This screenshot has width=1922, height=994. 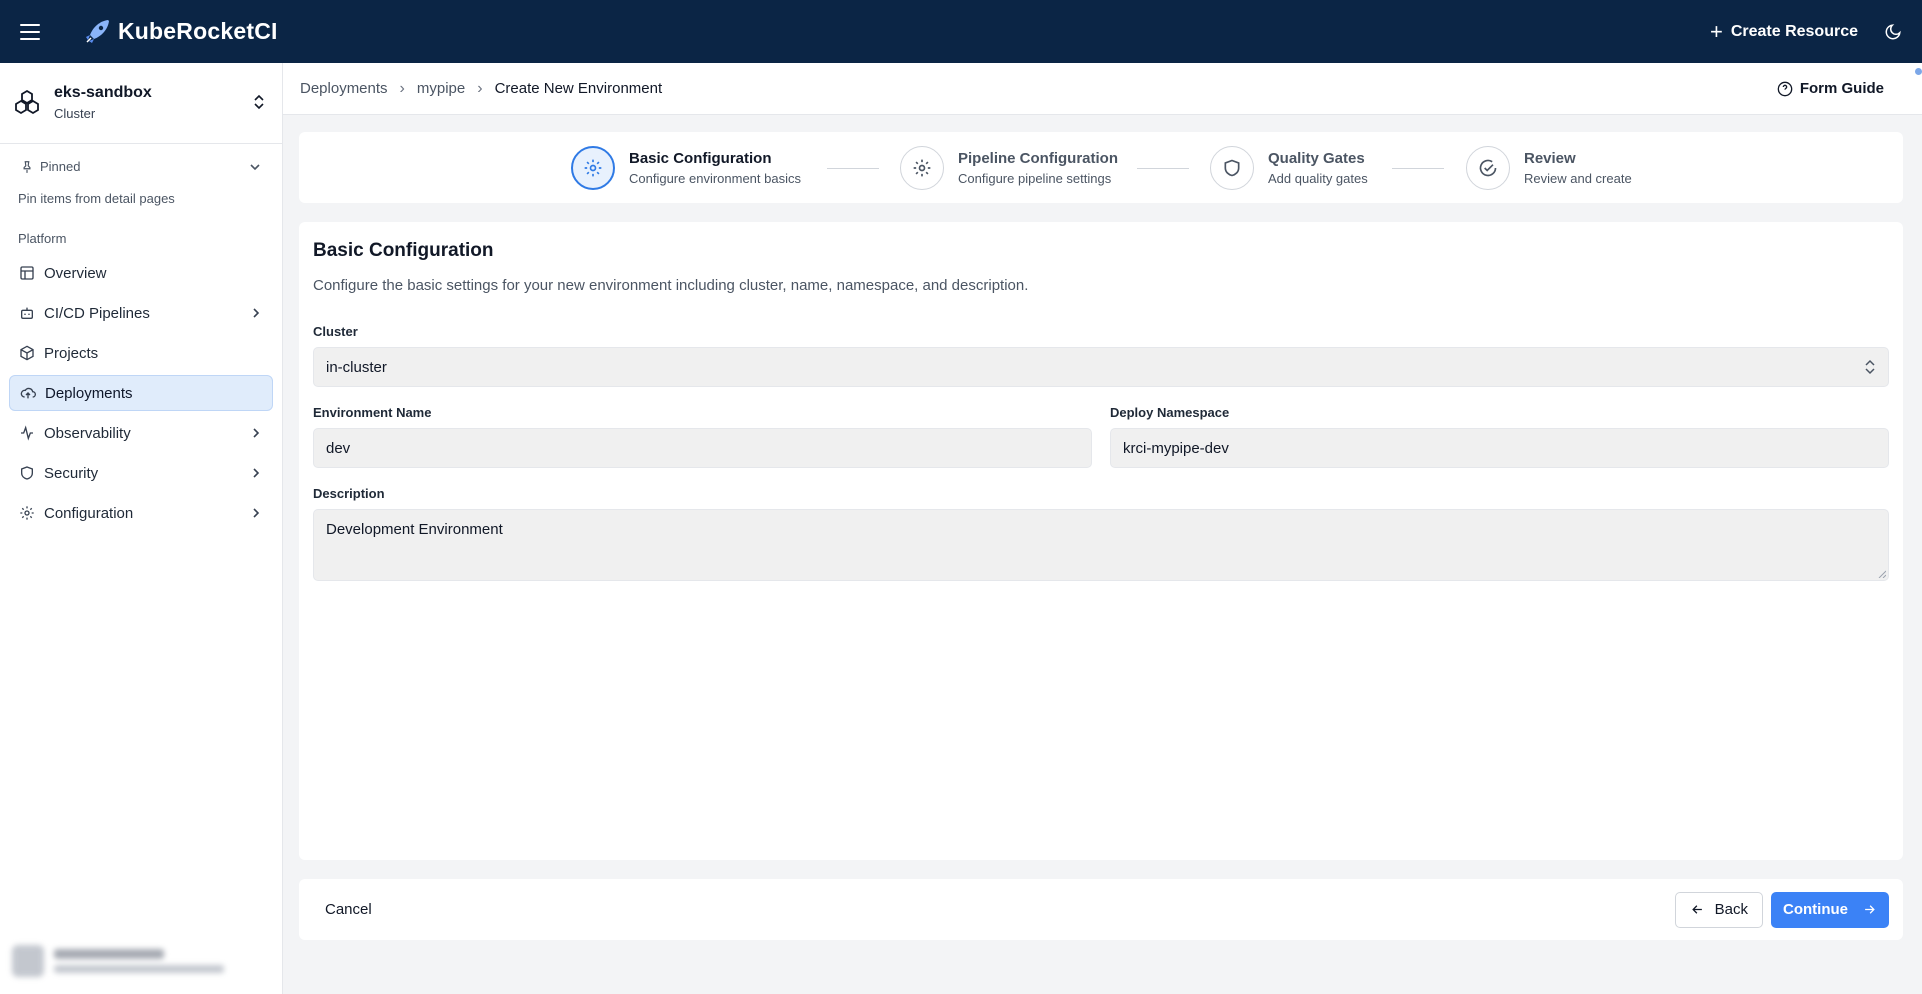 I want to click on cluster-select-value: in-cluster, so click(x=356, y=367).